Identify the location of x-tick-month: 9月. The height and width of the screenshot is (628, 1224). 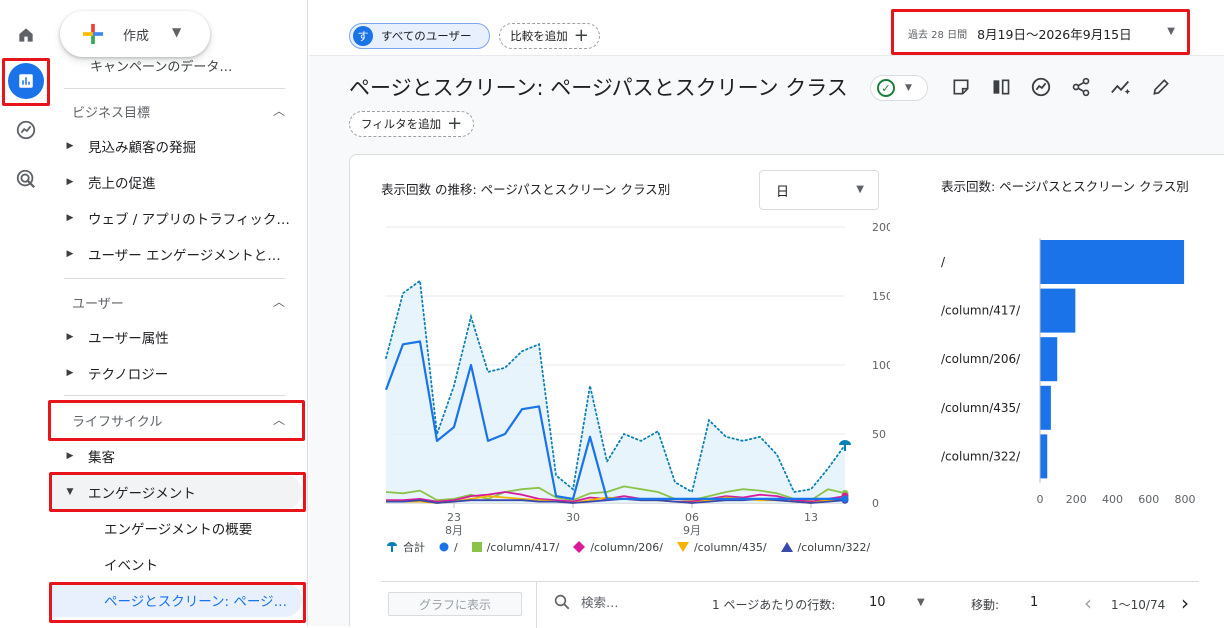
(692, 530).